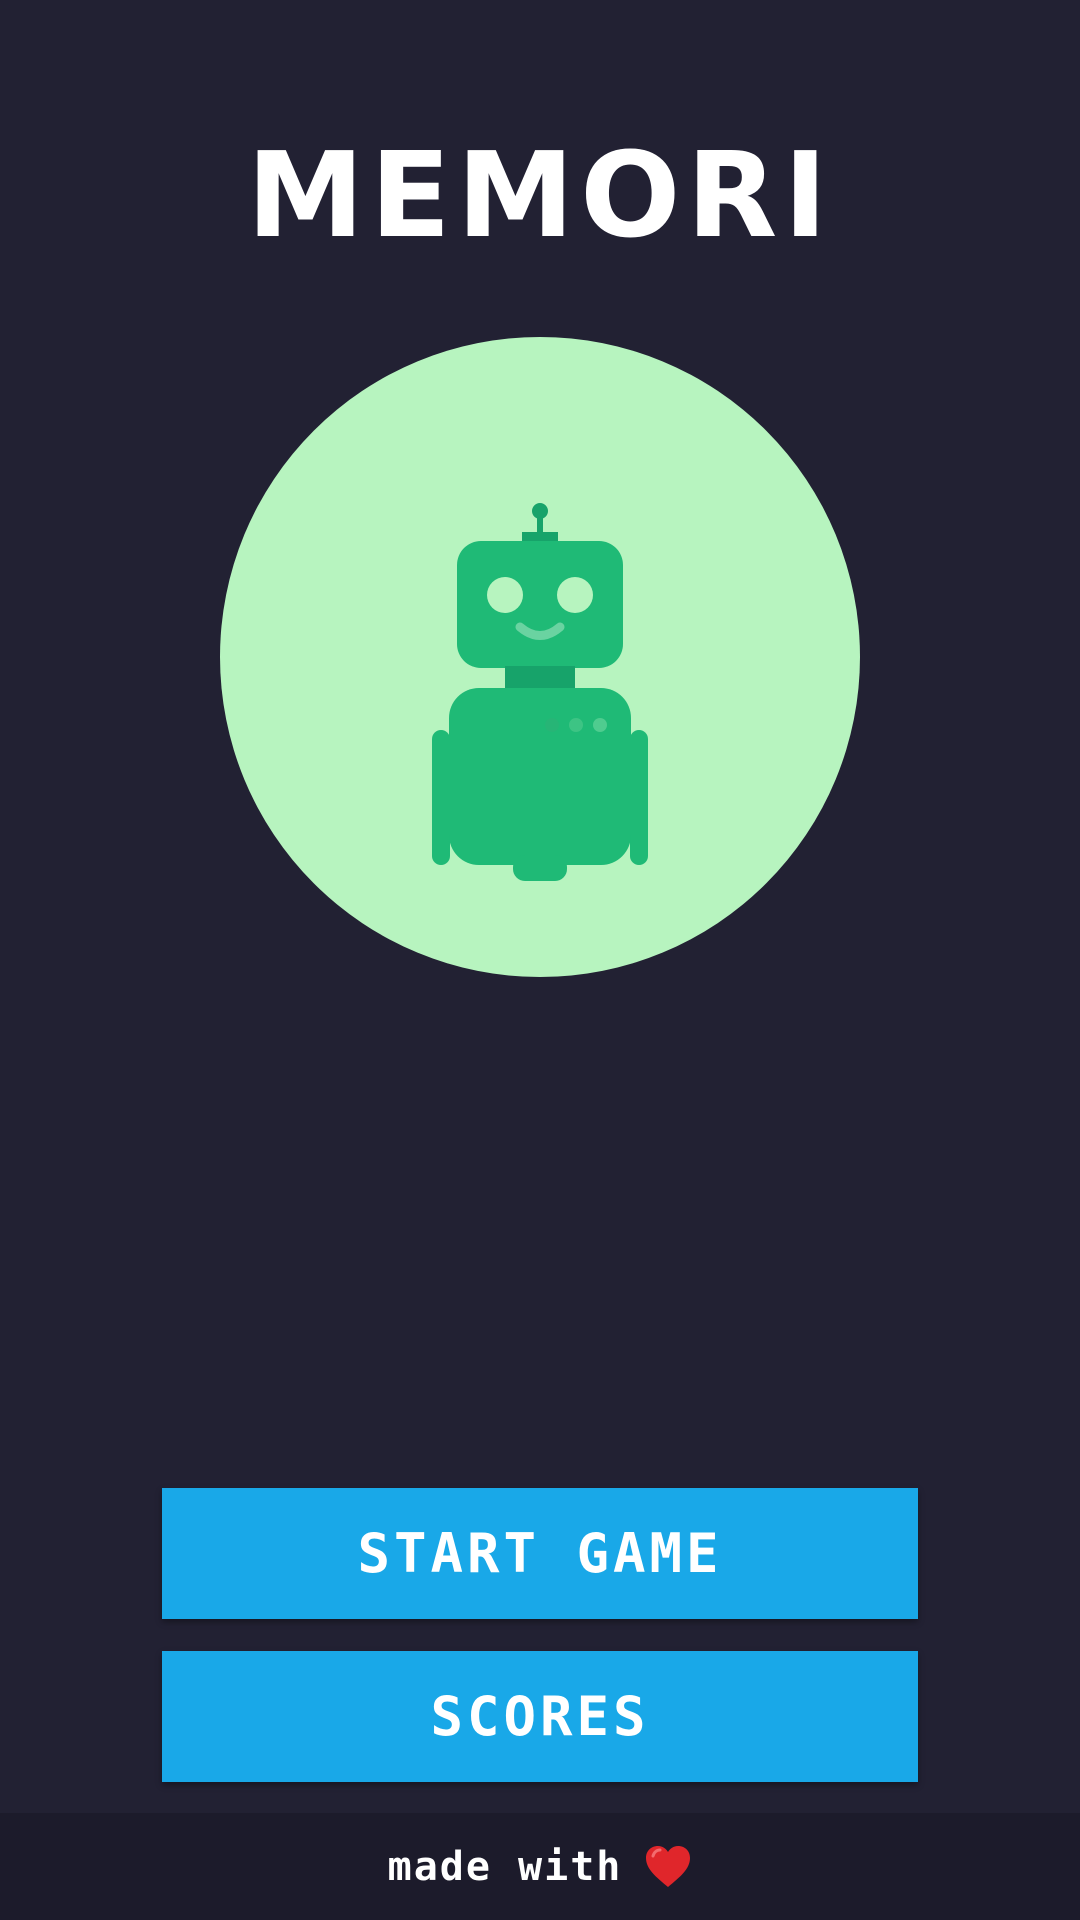  Describe the element at coordinates (540, 692) in the screenshot. I see `robot-icon` at that location.